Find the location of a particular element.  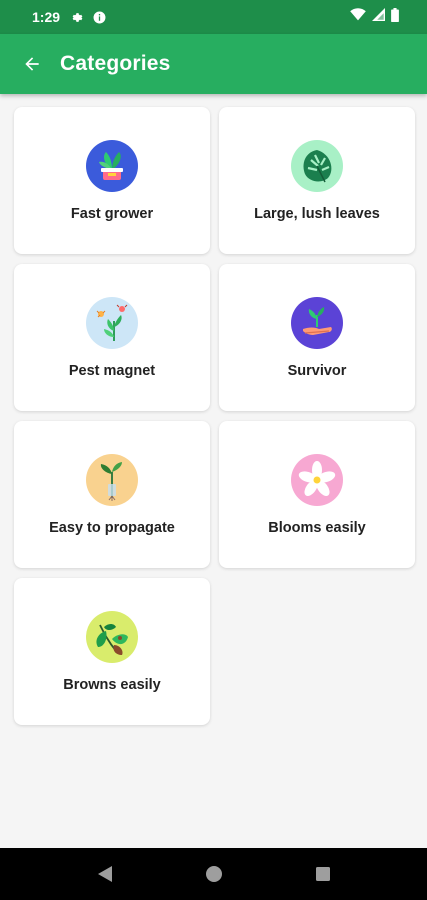

triangle-back-icon is located at coordinates (104, 874).